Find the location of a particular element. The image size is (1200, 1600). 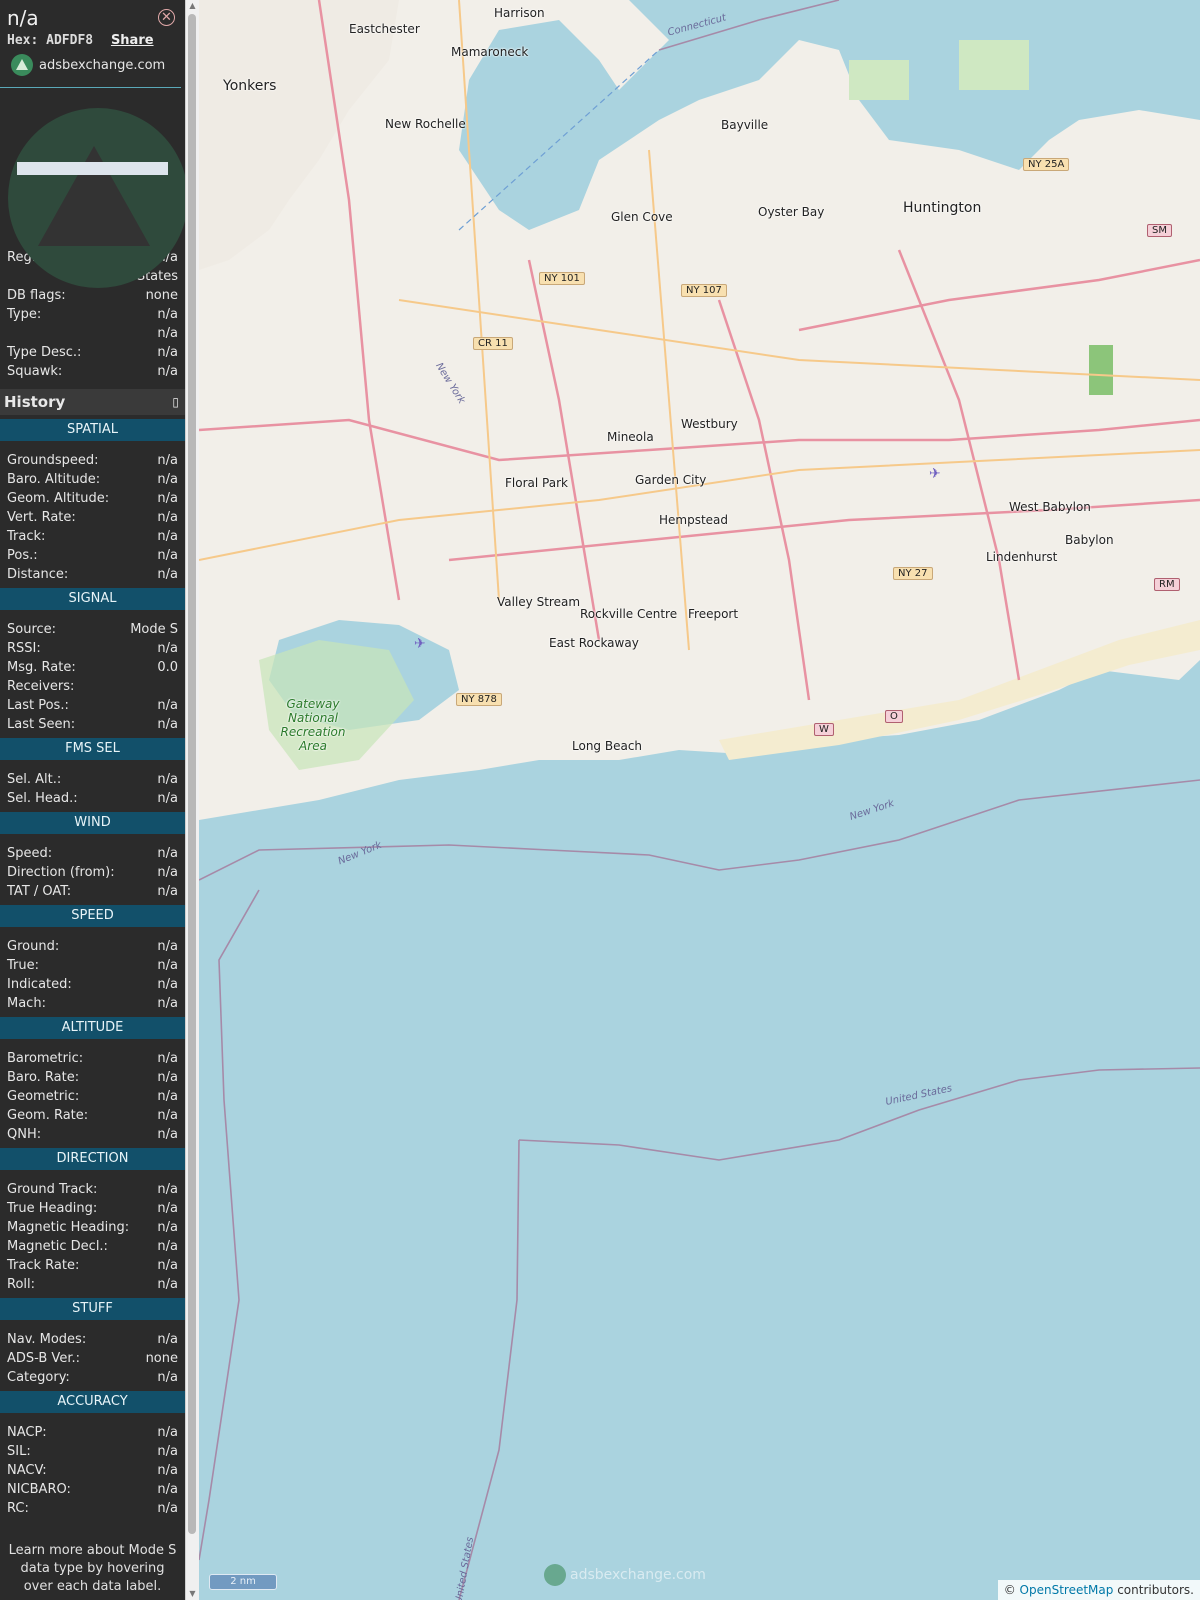

row-label: Sel. Alt.: is located at coordinates (34, 779).